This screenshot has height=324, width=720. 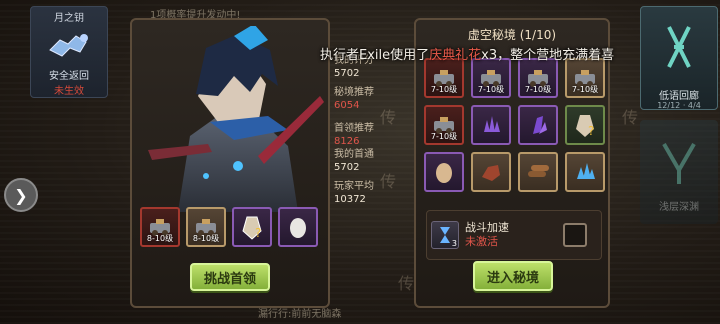 I want to click on card-name: 低语回廊, so click(x=679, y=96).